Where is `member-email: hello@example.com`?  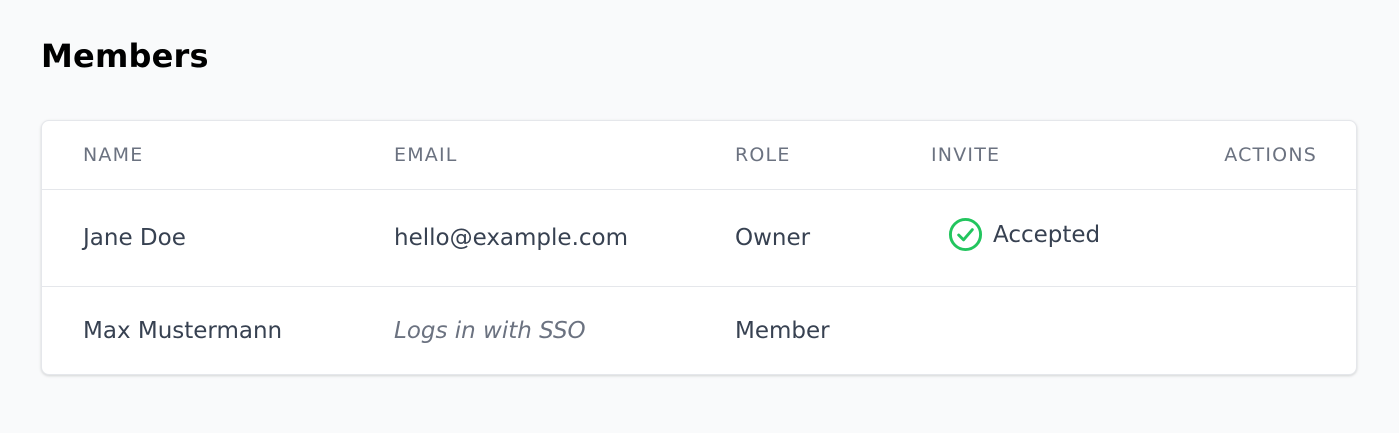
member-email: hello@example.com is located at coordinates (564, 238).